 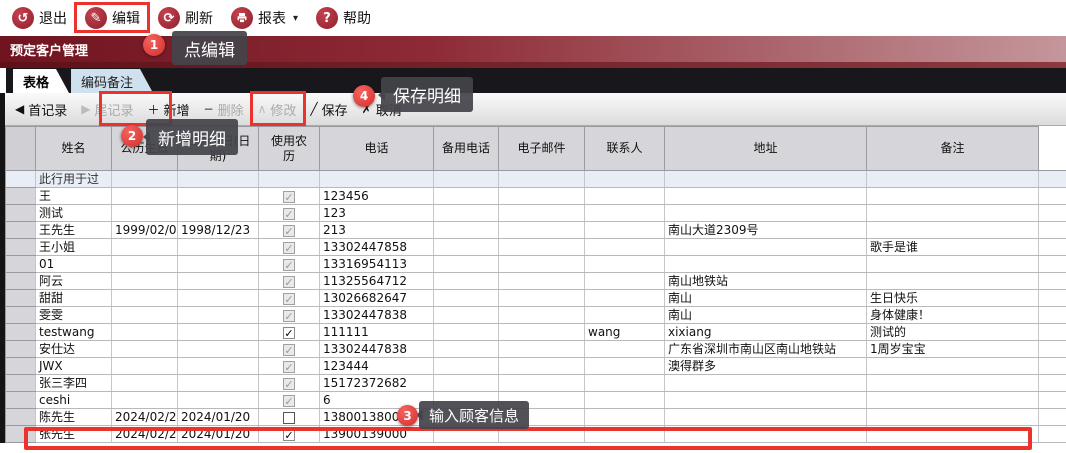 I want to click on use-lunar-checkbox, so click(x=289, y=417).